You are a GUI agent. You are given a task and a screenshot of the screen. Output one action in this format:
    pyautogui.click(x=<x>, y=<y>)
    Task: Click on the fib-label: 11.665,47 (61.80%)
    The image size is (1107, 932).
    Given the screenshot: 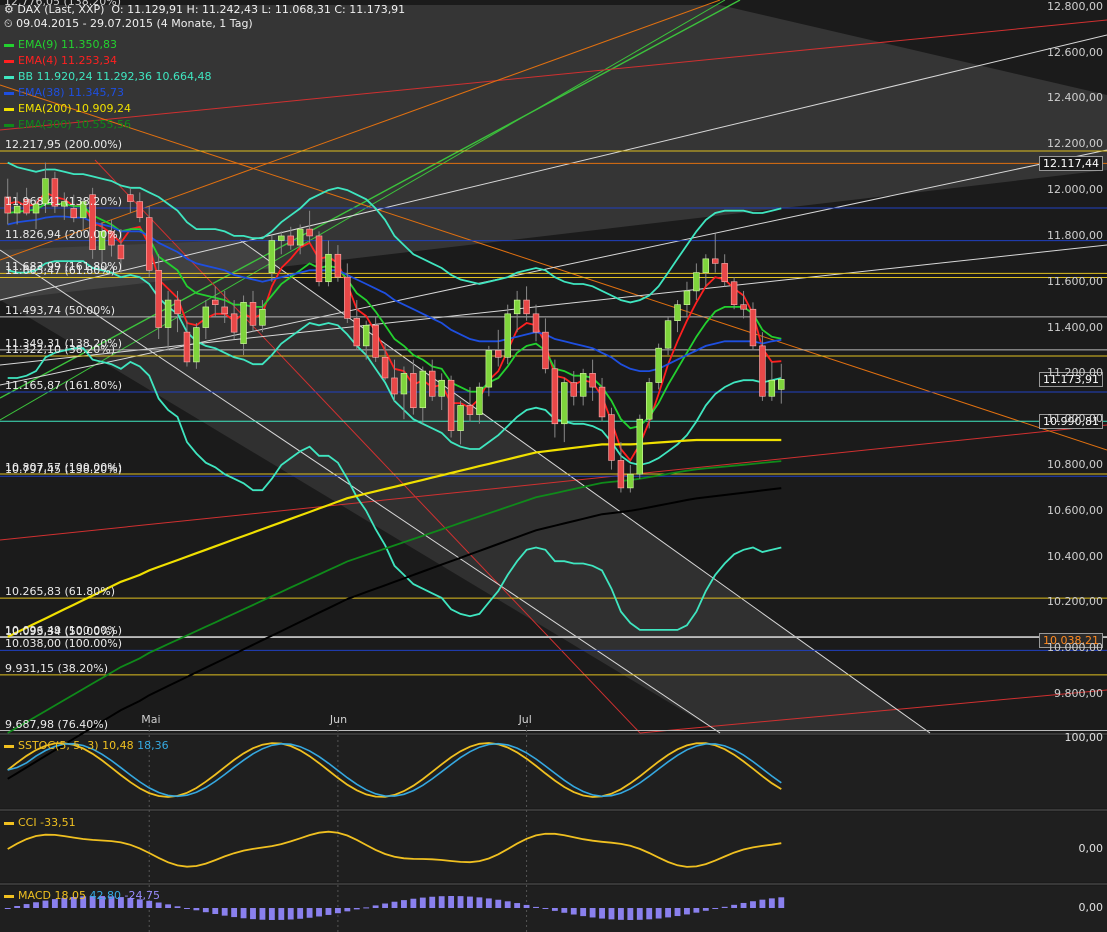 What is the action you would take?
    pyautogui.click(x=60, y=271)
    